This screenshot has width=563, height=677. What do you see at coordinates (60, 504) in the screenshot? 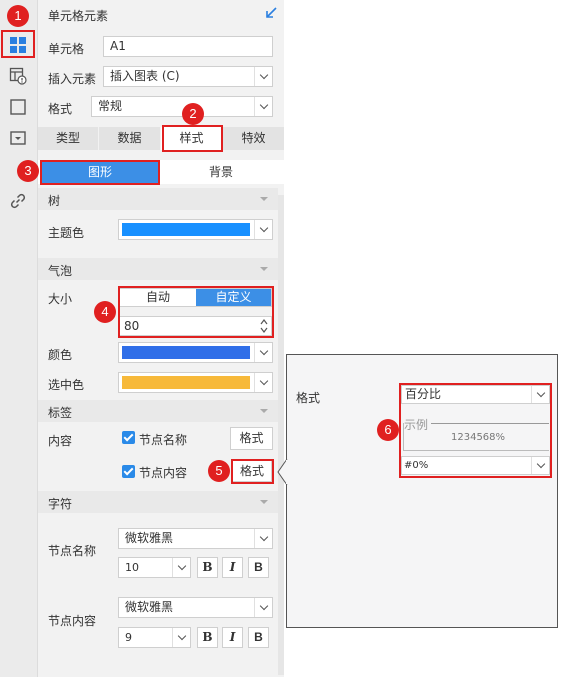
I see `section-char-title: 字符` at bounding box center [60, 504].